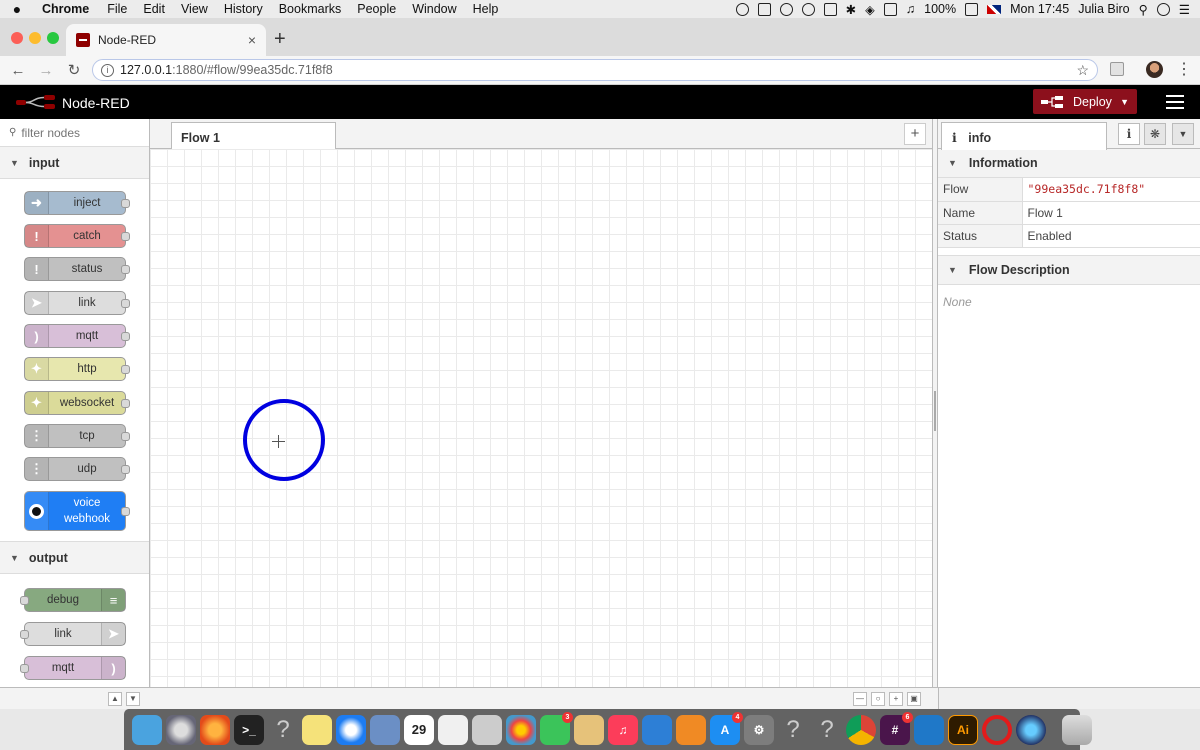  Describe the element at coordinates (77, 336) in the screenshot. I see `palette-node-mqtt-in: ) mqtt` at that location.